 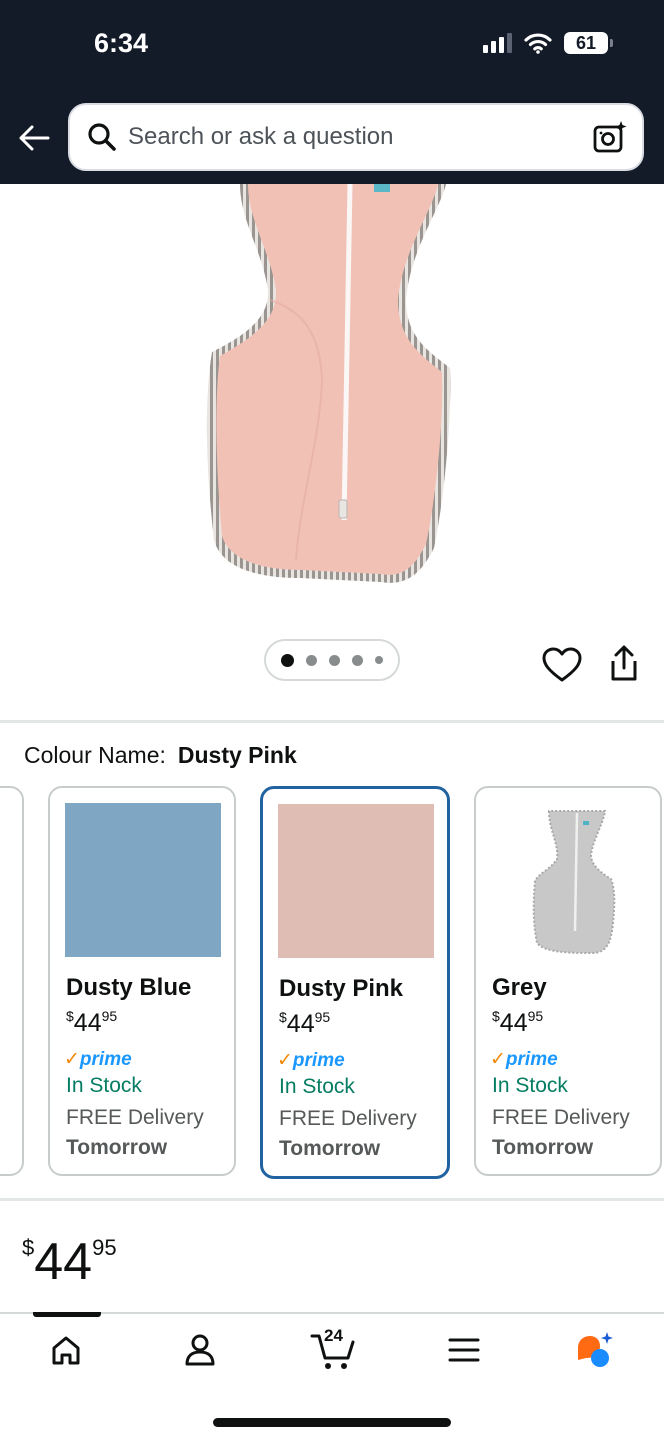 I want to click on search-bar, so click(x=356, y=137).